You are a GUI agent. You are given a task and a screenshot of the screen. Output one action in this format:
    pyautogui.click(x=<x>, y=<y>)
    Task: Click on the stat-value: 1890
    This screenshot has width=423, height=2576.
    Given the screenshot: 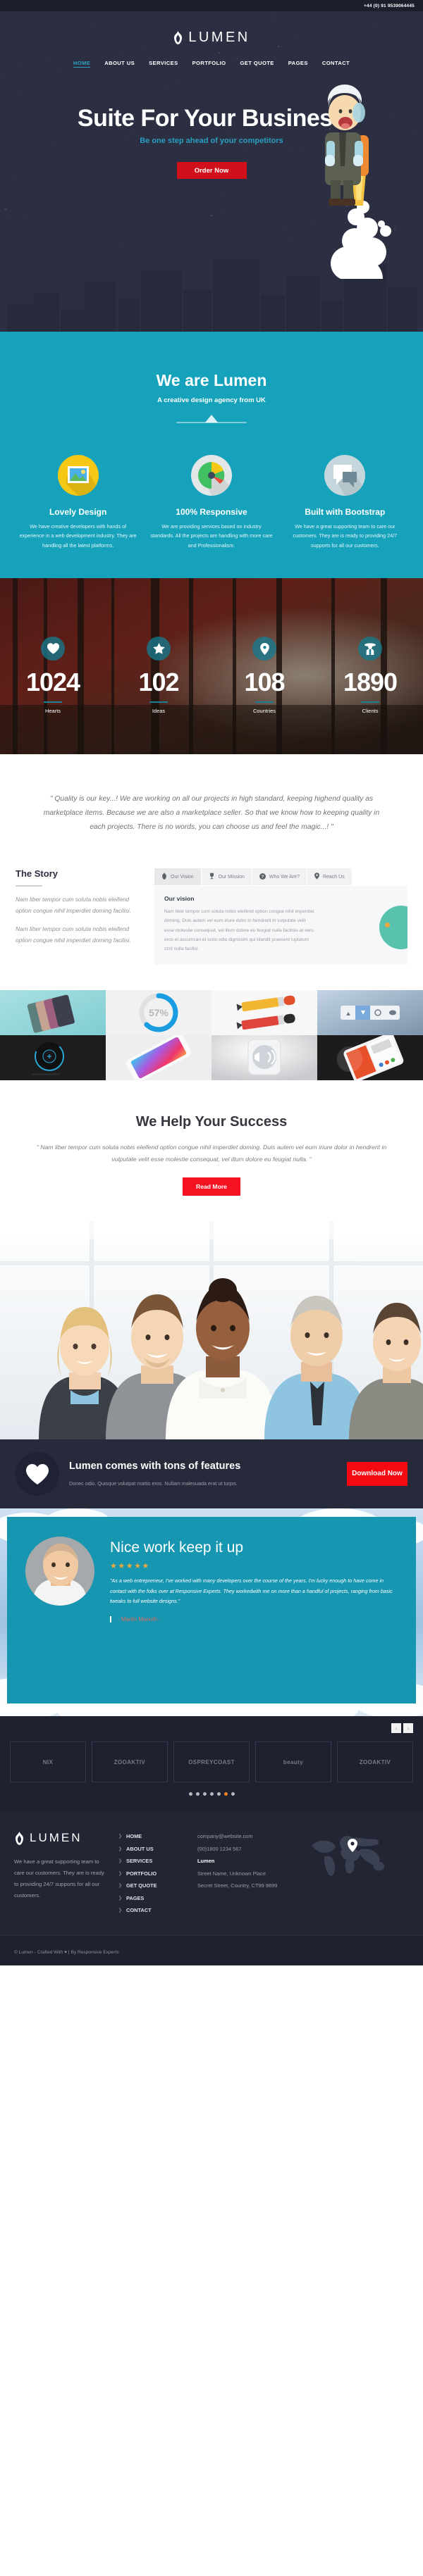 What is the action you would take?
    pyautogui.click(x=370, y=682)
    